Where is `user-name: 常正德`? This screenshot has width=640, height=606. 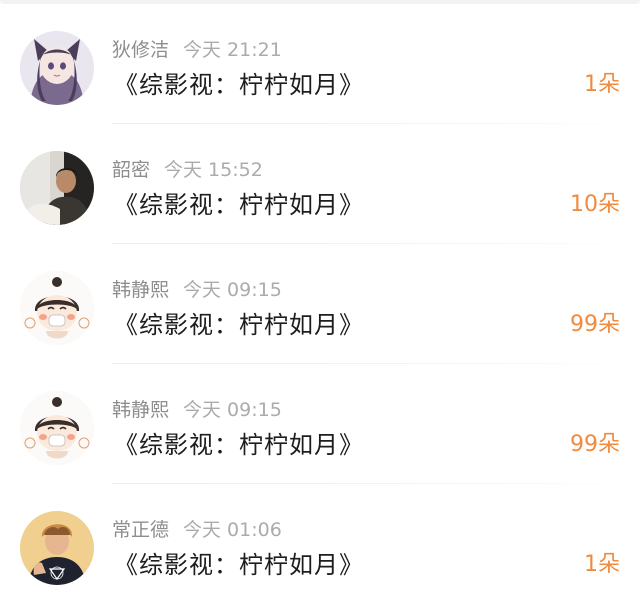
user-name: 常正德 is located at coordinates (140, 530).